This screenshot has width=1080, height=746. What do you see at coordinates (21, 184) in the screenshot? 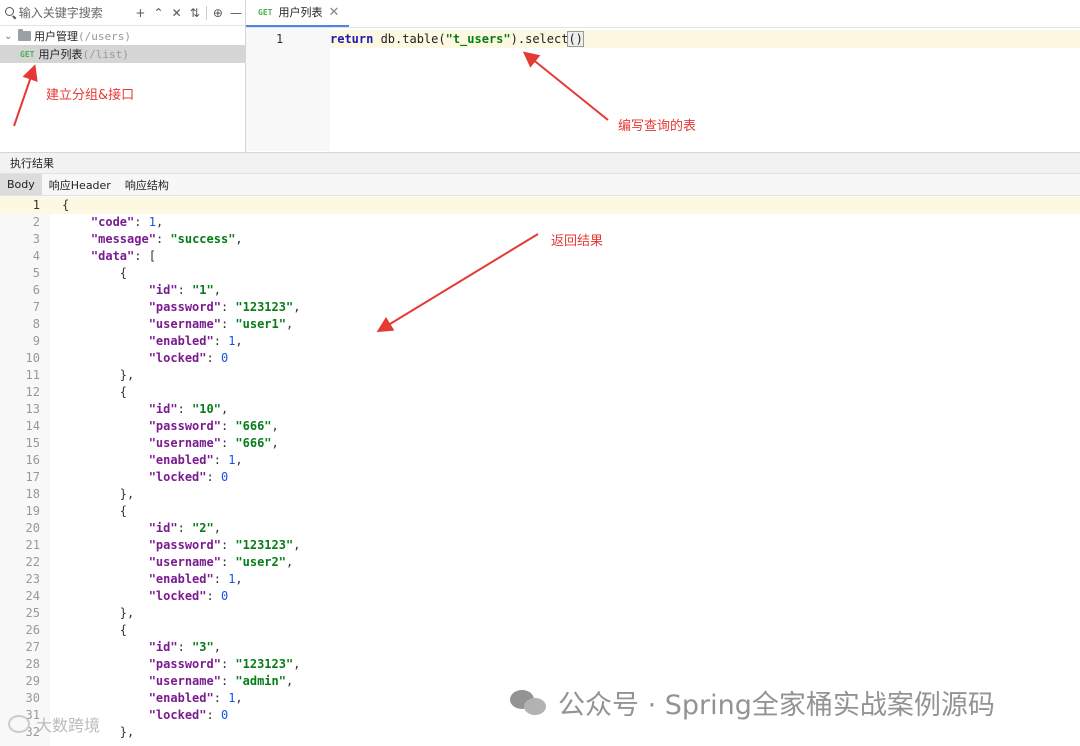
I see `tab-body: Body` at bounding box center [21, 184].